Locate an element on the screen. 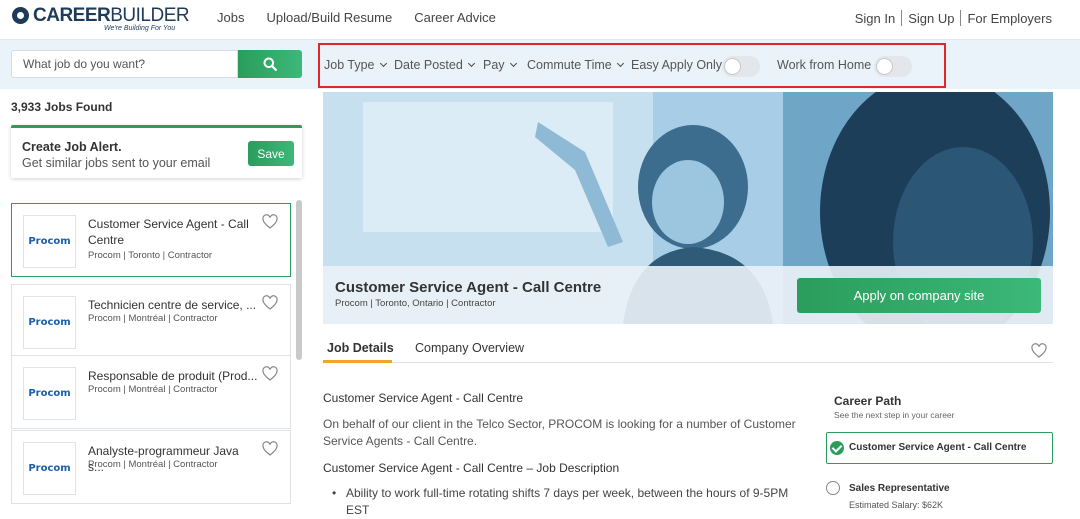  nav-upload-resume: Upload/Build Resume is located at coordinates (329, 17).